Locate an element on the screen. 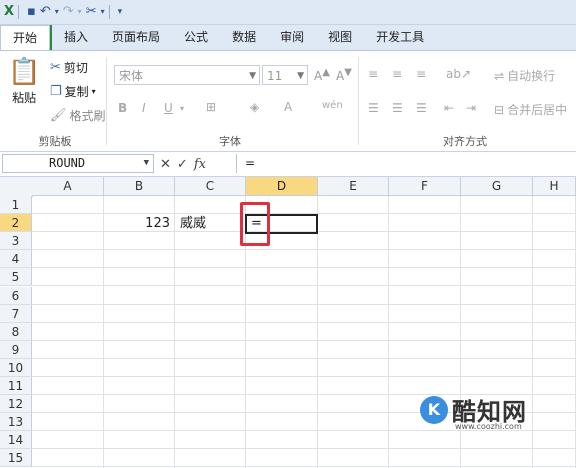 This screenshot has width=576, height=468. row-header-11: 11 is located at coordinates (16, 386).